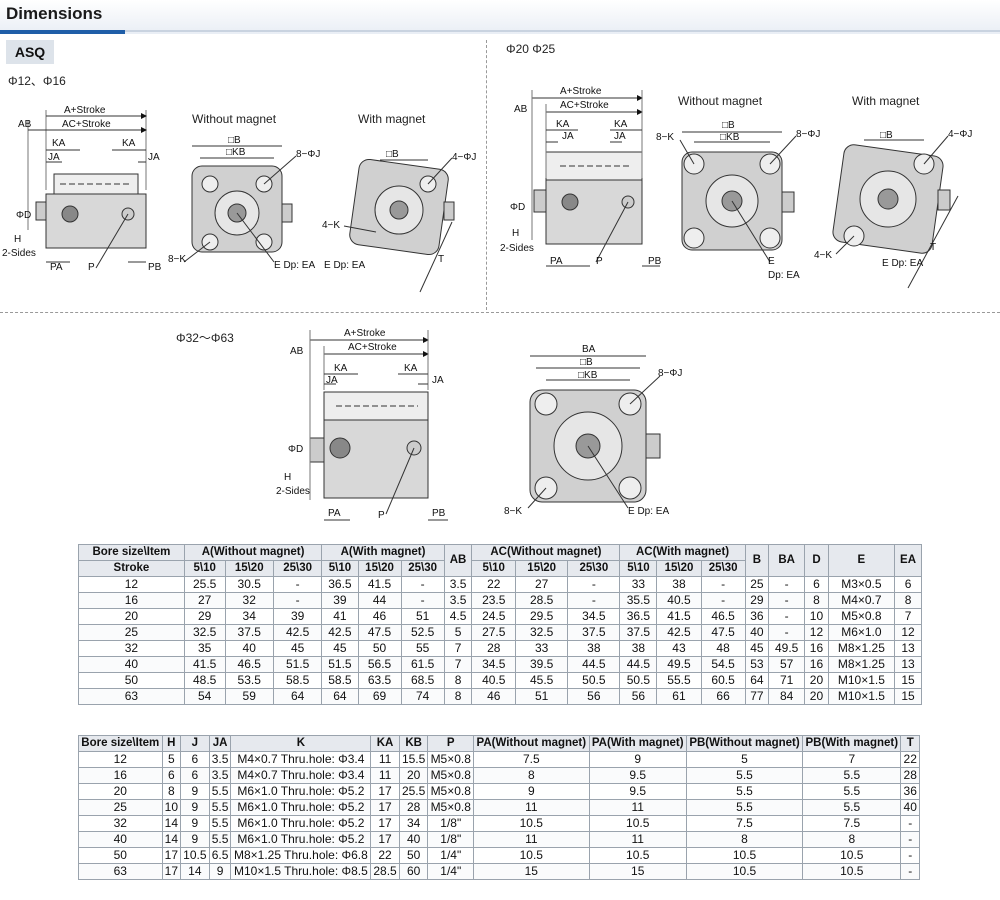 Image resolution: width=1000 pixels, height=900 pixels. What do you see at coordinates (171, 871) in the screenshot?
I see `table-cell: 17` at bounding box center [171, 871].